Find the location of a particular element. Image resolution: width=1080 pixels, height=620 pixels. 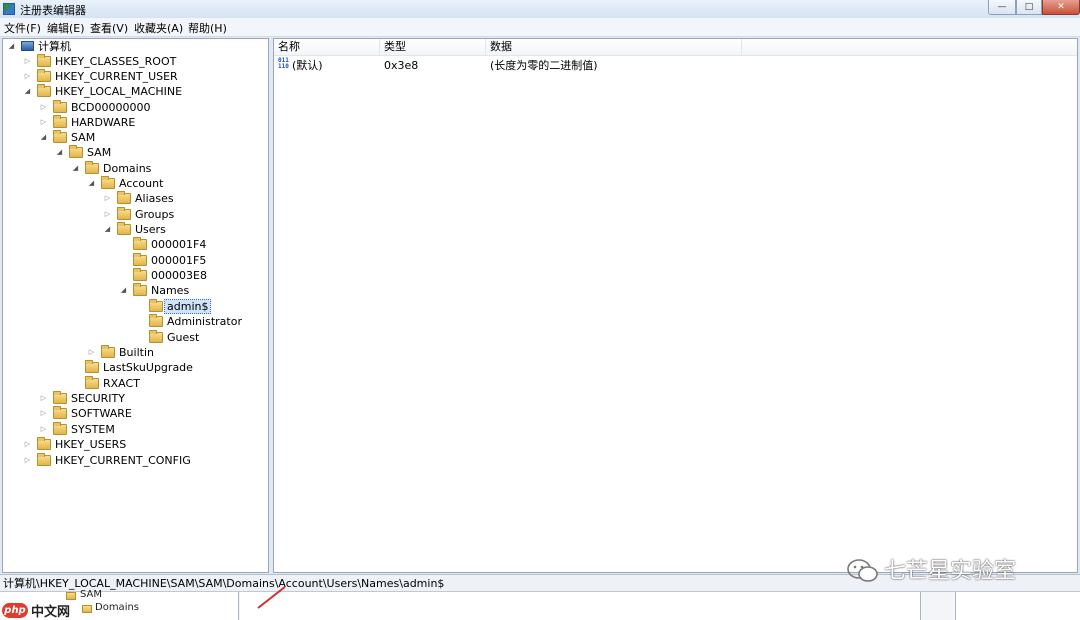

background-window: SAM Domains is located at coordinates (540, 604).